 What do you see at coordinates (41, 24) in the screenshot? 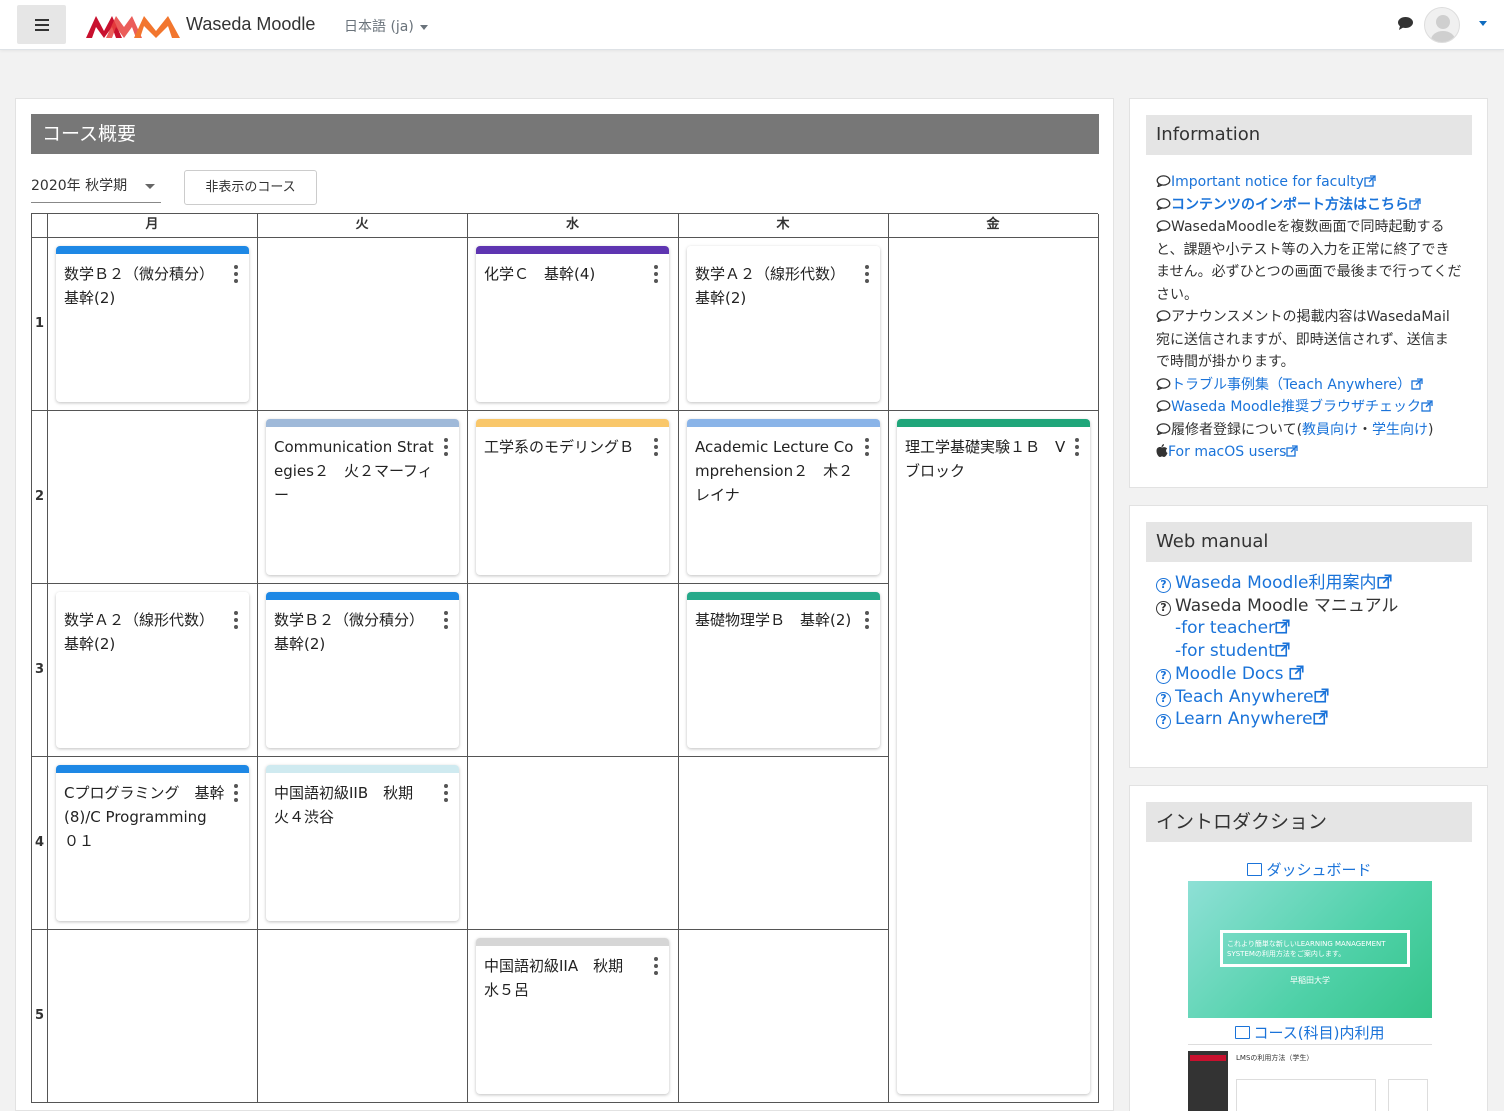
I see `menu-toggle-button` at bounding box center [41, 24].